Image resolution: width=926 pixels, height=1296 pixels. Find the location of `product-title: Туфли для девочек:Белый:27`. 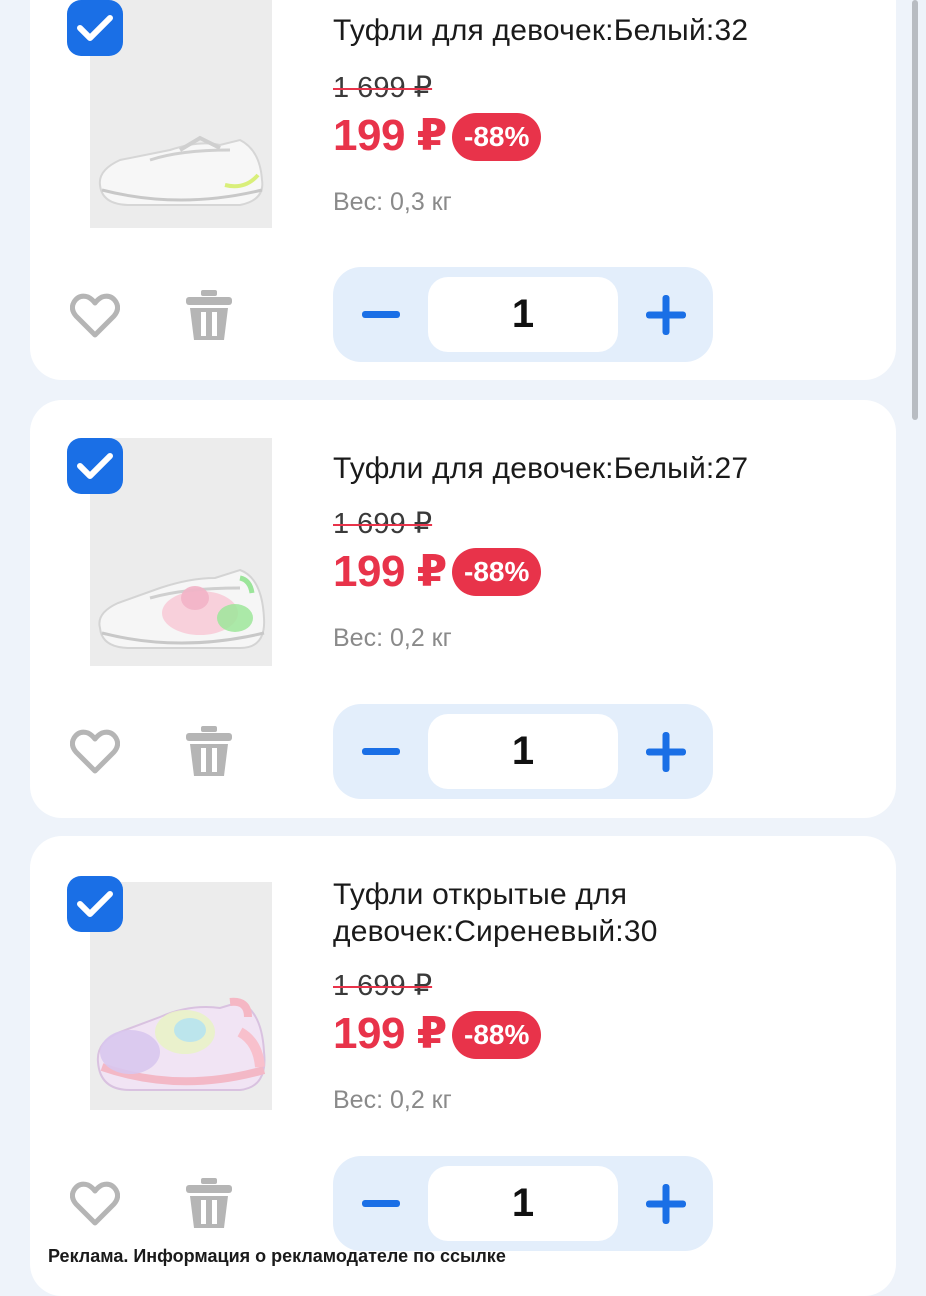

product-title: Туфли для девочек:Белый:27 is located at coordinates (603, 468).